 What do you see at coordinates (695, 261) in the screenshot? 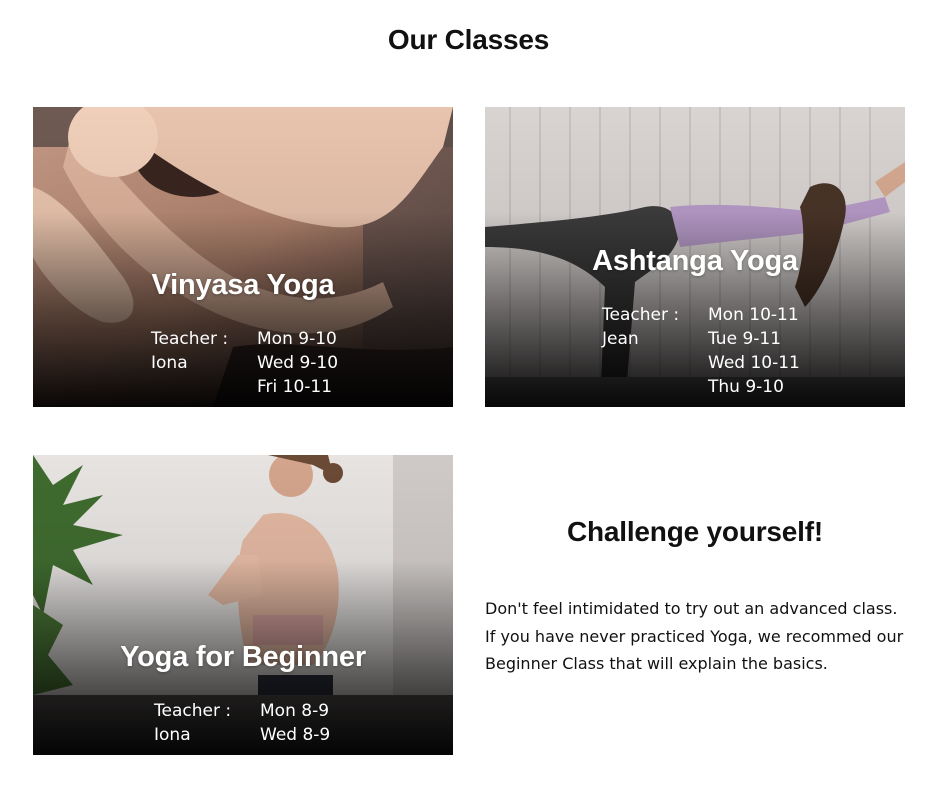
I see `class-title: Ashtanga Yoga` at bounding box center [695, 261].